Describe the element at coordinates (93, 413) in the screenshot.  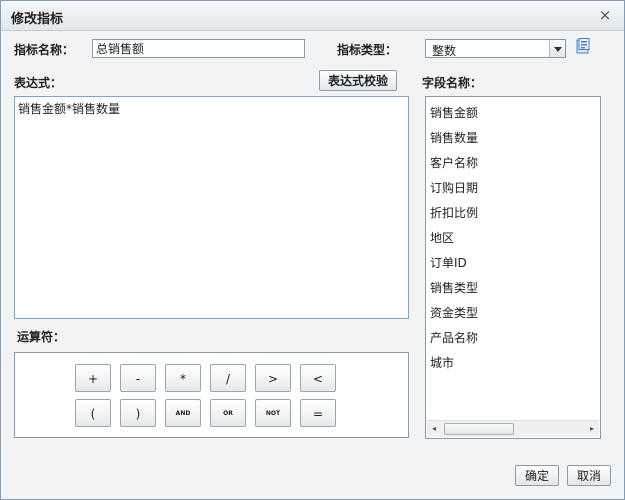
I see `operator-lparen-button: (` at that location.